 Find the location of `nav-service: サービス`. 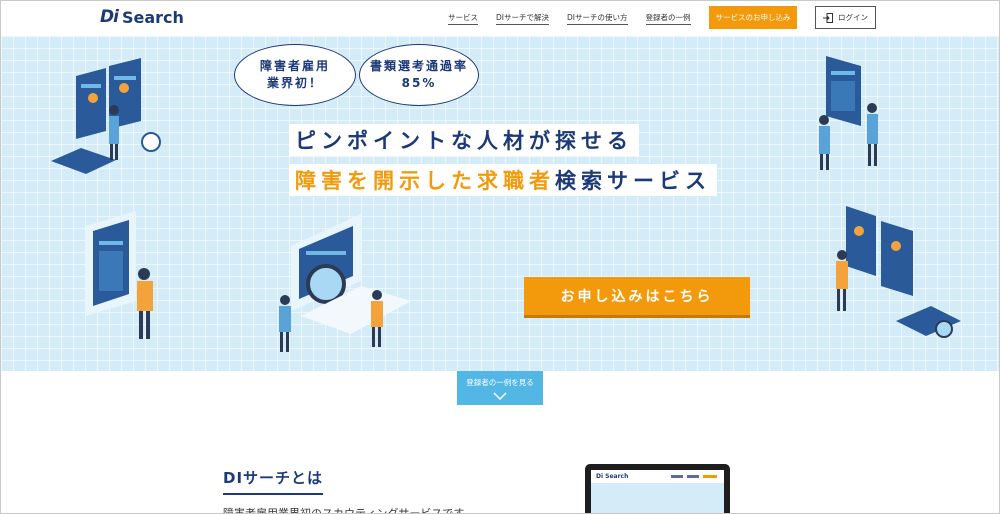

nav-service: サービス is located at coordinates (463, 18).